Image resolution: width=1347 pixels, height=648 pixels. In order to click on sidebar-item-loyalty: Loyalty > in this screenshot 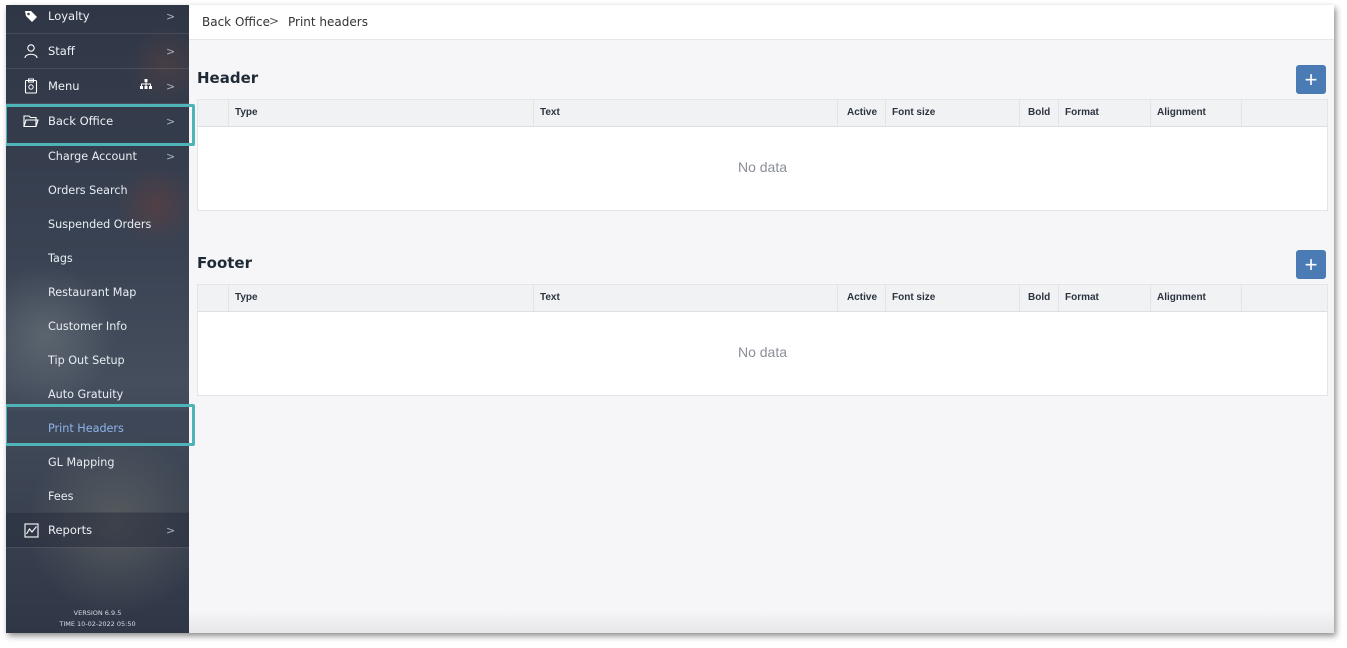, I will do `click(97, 19)`.